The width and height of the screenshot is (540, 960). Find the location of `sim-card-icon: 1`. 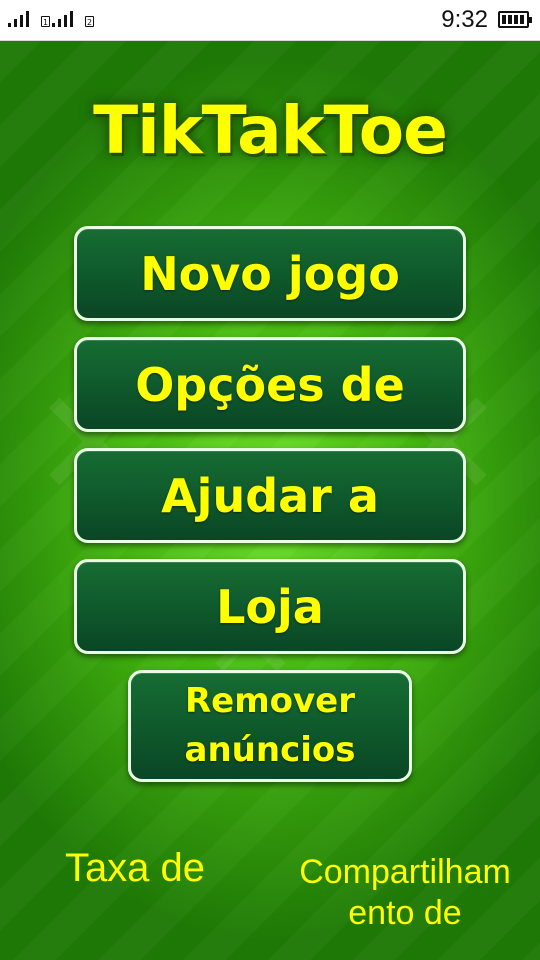

sim-card-icon: 1 is located at coordinates (45, 21).